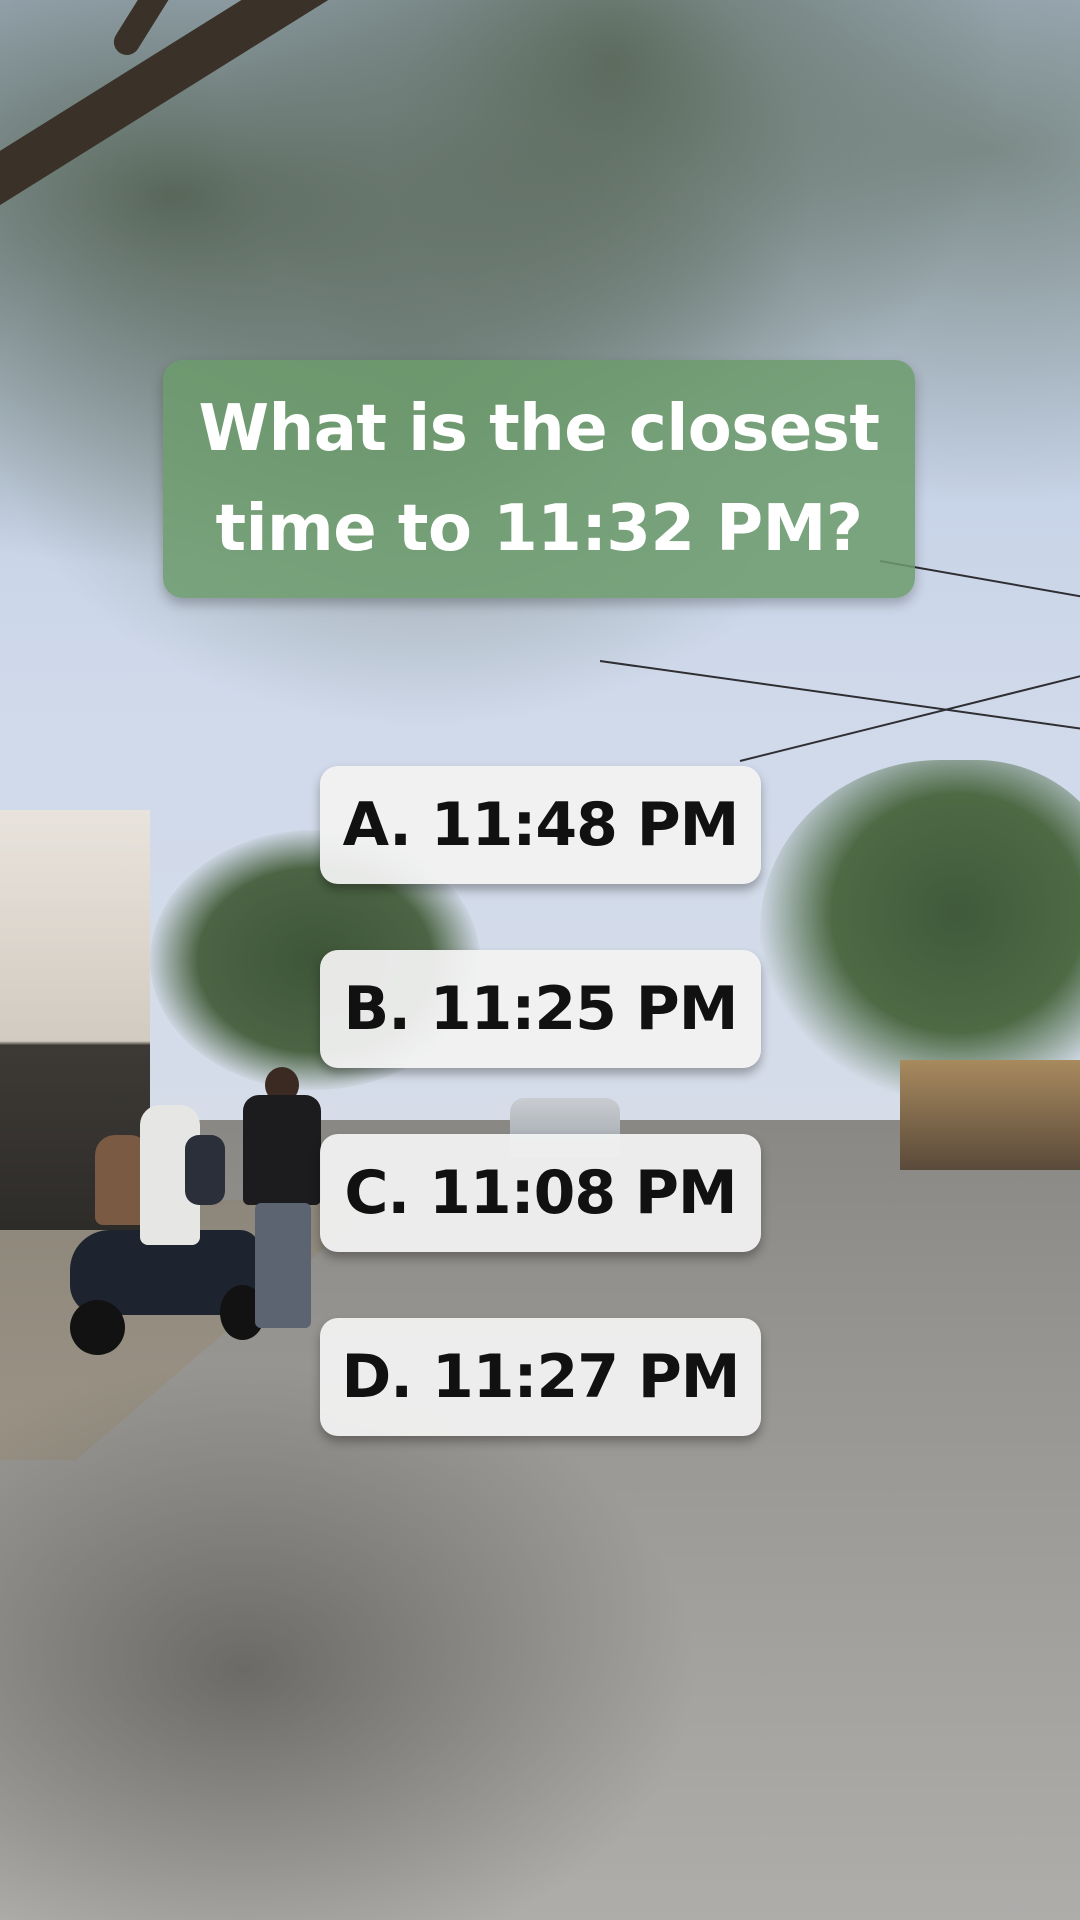 Image resolution: width=1080 pixels, height=1920 pixels. I want to click on question-card: What is the closest time to 11:32 PM?, so click(539, 479).